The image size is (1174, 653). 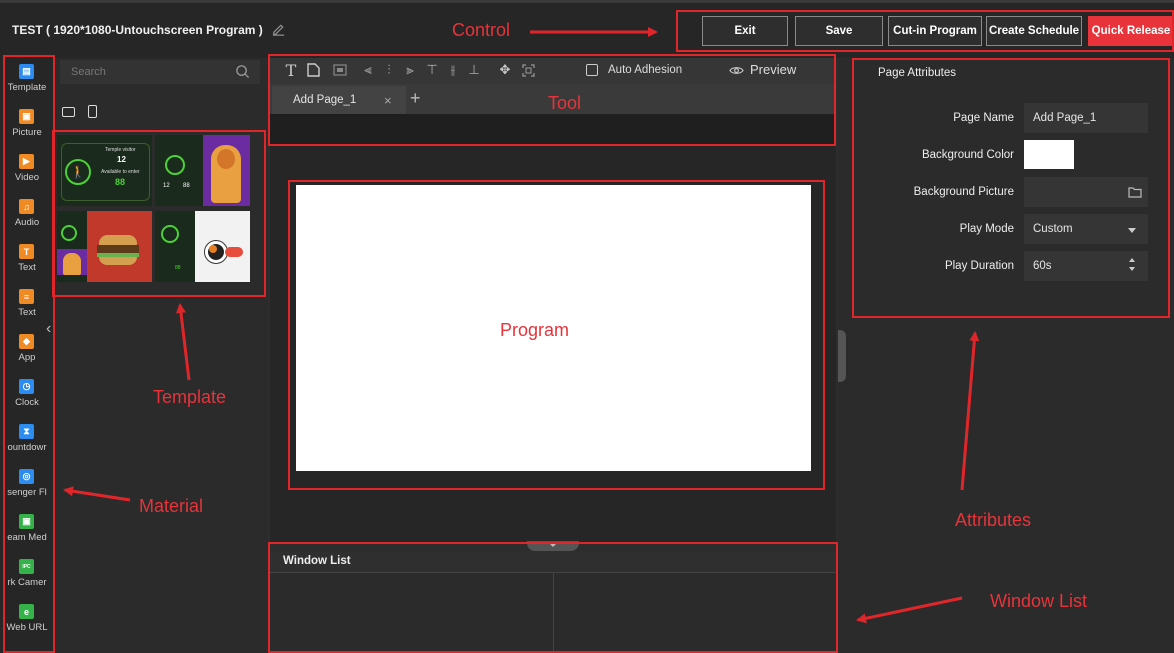 I want to click on template-arrow, so click(x=183, y=342).